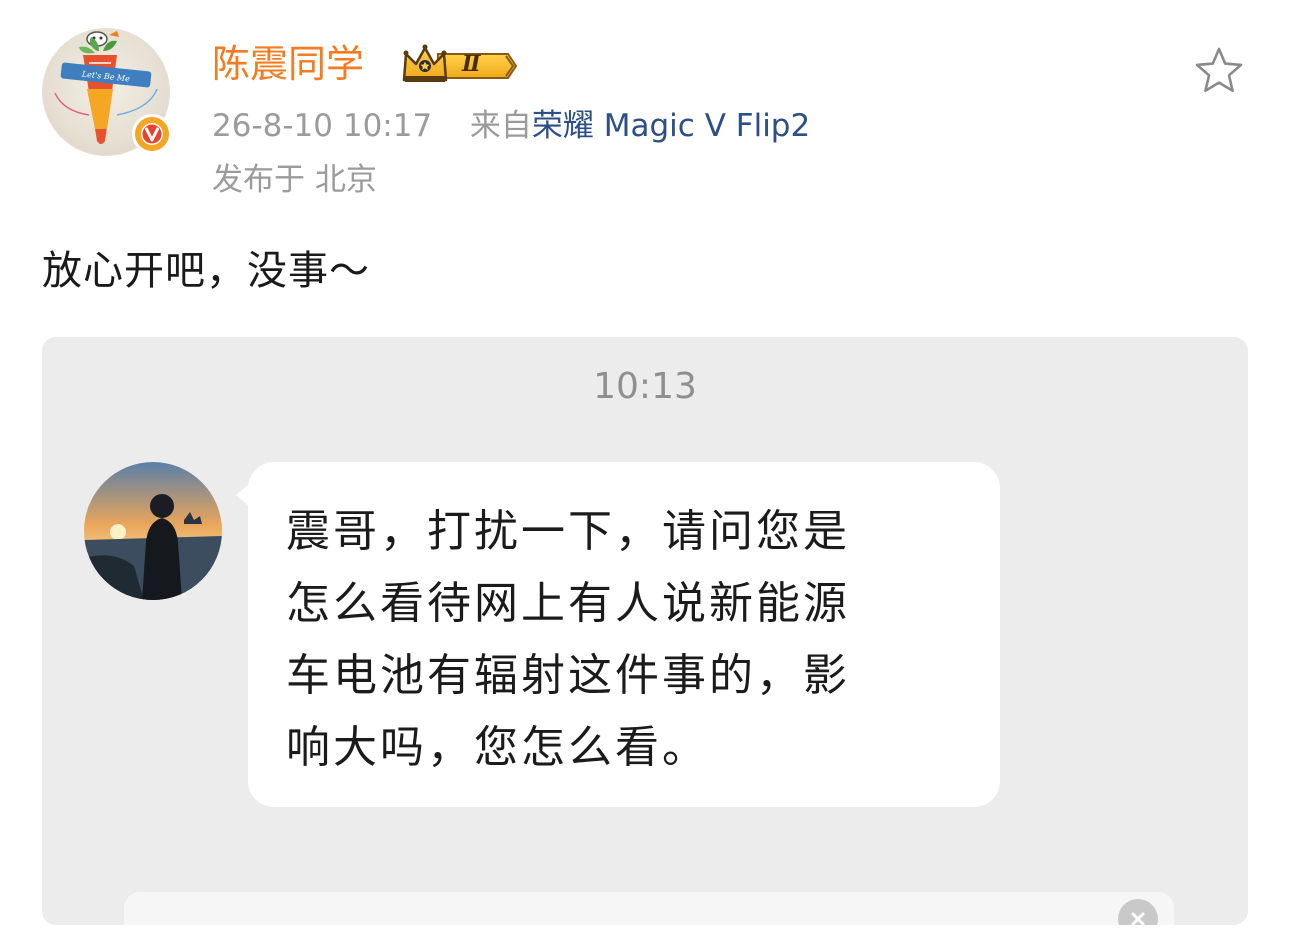 This screenshot has width=1290, height=945. Describe the element at coordinates (568, 675) in the screenshot. I see `message-line: 车电池有辐射这件事的，影` at that location.